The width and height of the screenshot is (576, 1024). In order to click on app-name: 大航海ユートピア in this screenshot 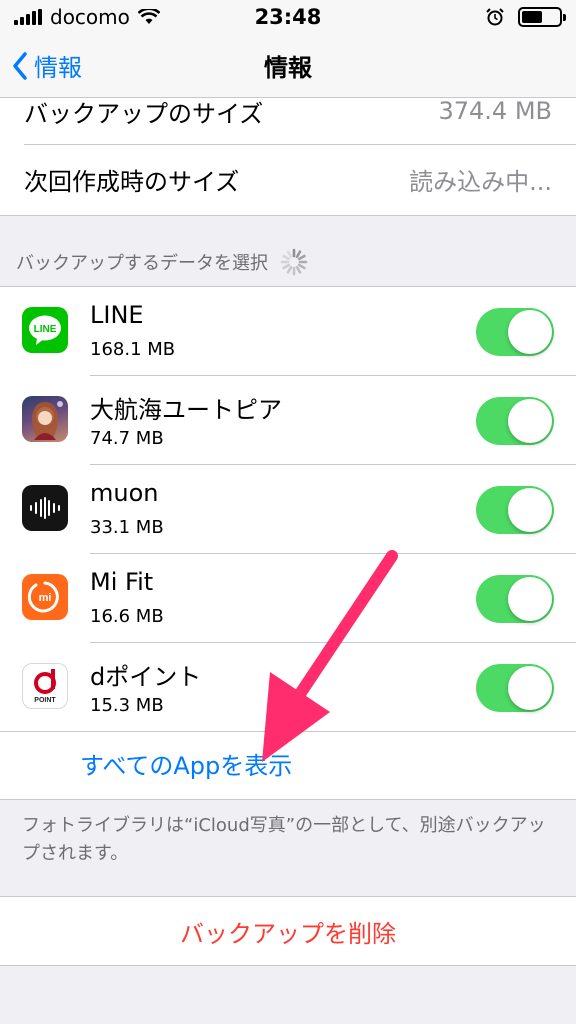, I will do `click(186, 410)`.